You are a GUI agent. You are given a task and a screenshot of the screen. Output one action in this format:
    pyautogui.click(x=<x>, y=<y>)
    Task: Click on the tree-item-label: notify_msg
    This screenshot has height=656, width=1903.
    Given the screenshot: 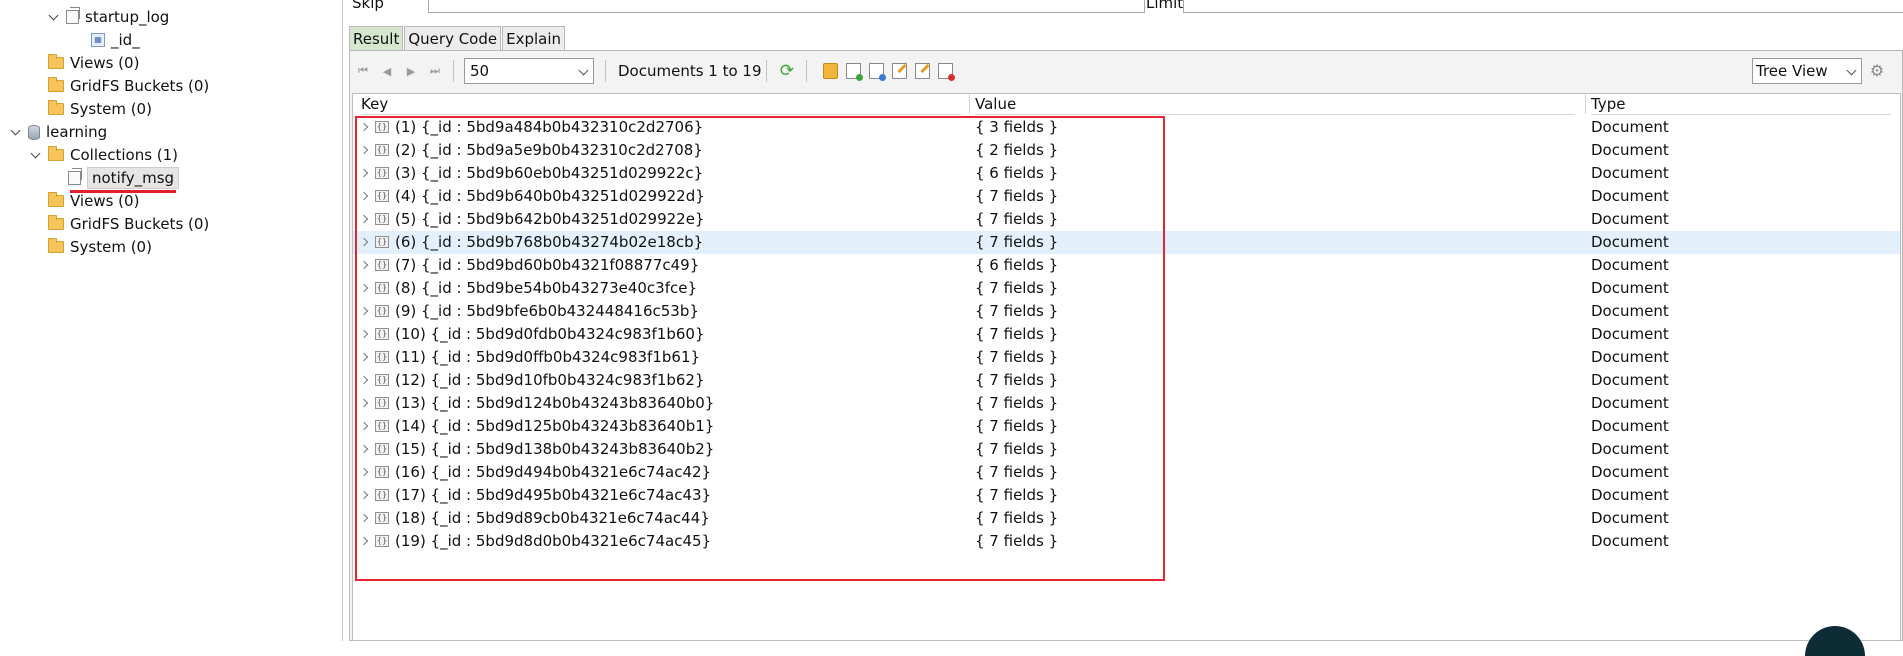 What is the action you would take?
    pyautogui.click(x=133, y=178)
    